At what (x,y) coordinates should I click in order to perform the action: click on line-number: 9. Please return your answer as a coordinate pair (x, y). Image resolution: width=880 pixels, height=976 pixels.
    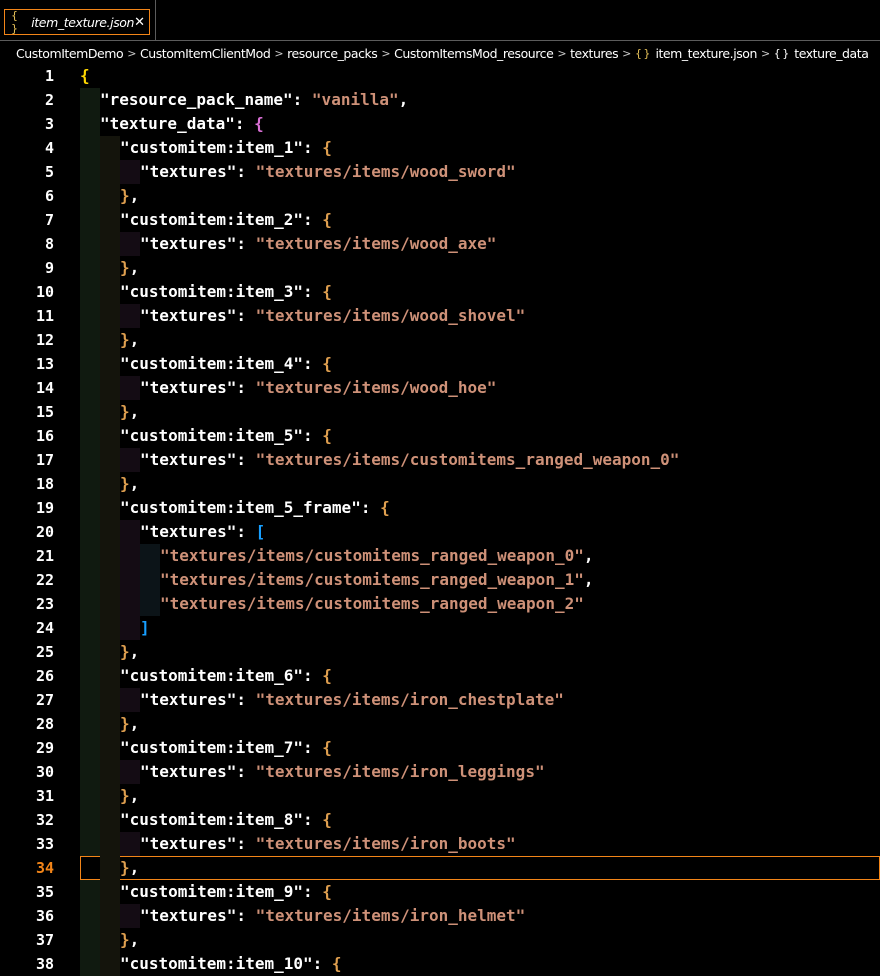
    Looking at the image, I should click on (49, 268).